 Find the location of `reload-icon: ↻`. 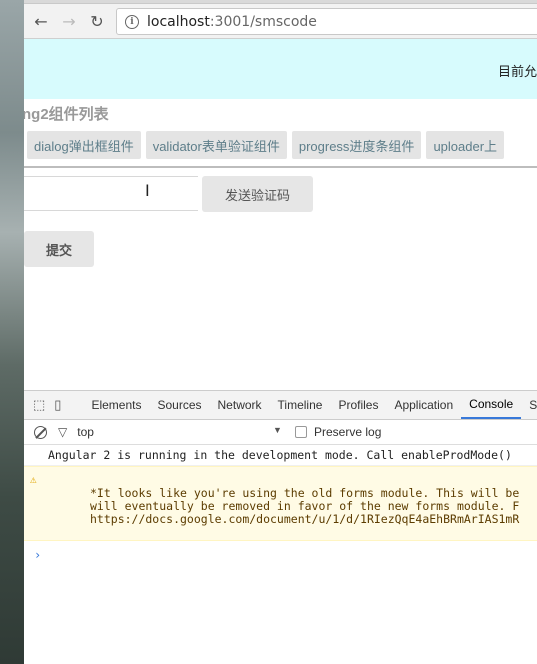

reload-icon: ↻ is located at coordinates (97, 21).